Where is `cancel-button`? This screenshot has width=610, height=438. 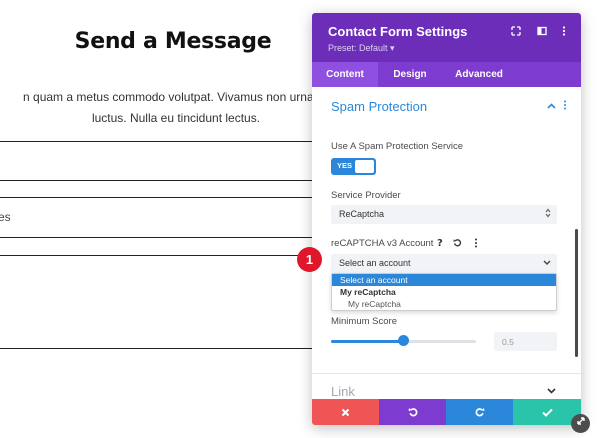 cancel-button is located at coordinates (345, 412).